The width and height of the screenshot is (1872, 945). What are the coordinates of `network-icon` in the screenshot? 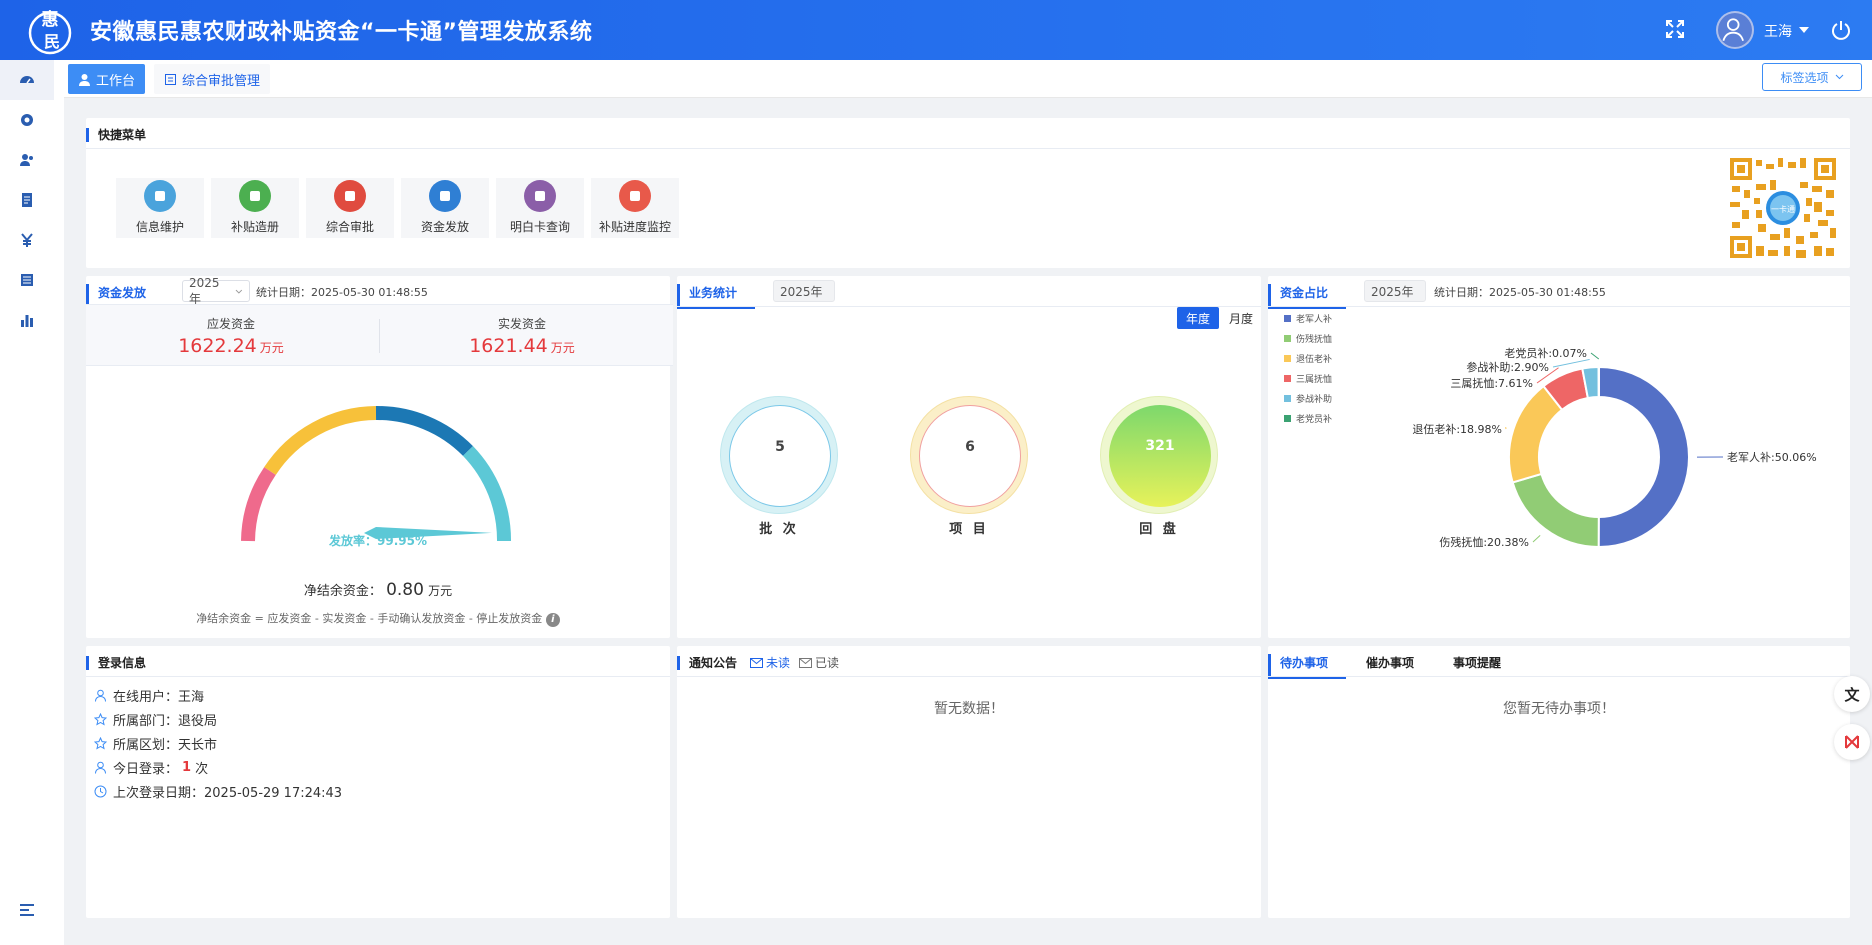 It's located at (1852, 742).